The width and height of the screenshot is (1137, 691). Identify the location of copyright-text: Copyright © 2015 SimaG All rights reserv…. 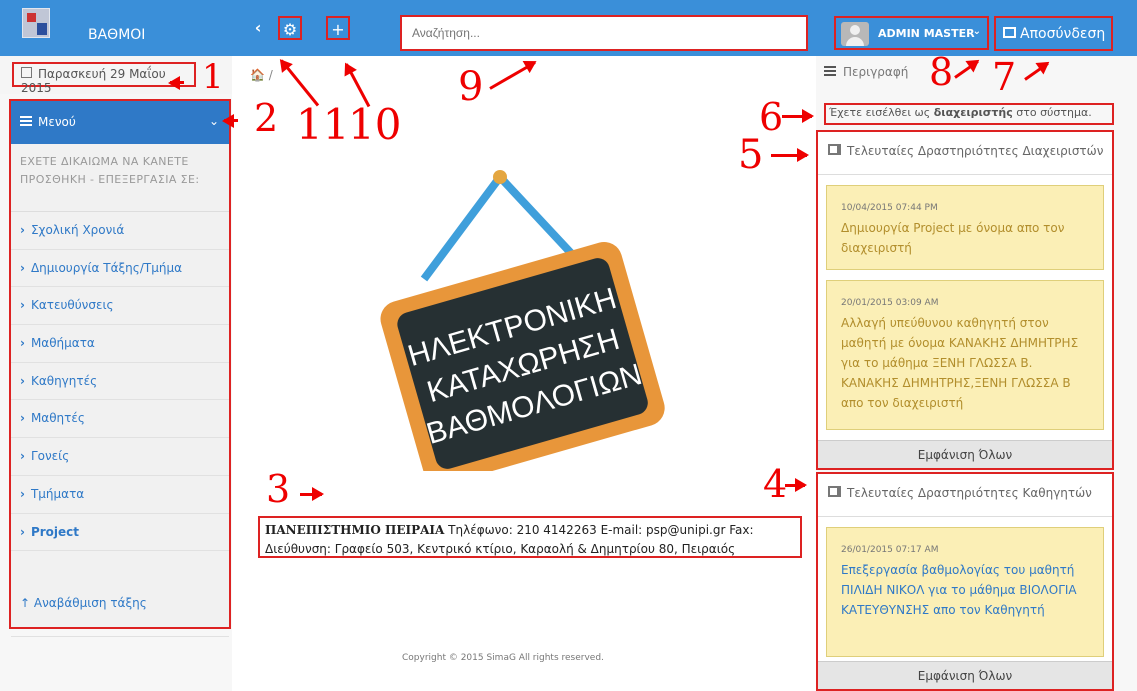
(503, 658).